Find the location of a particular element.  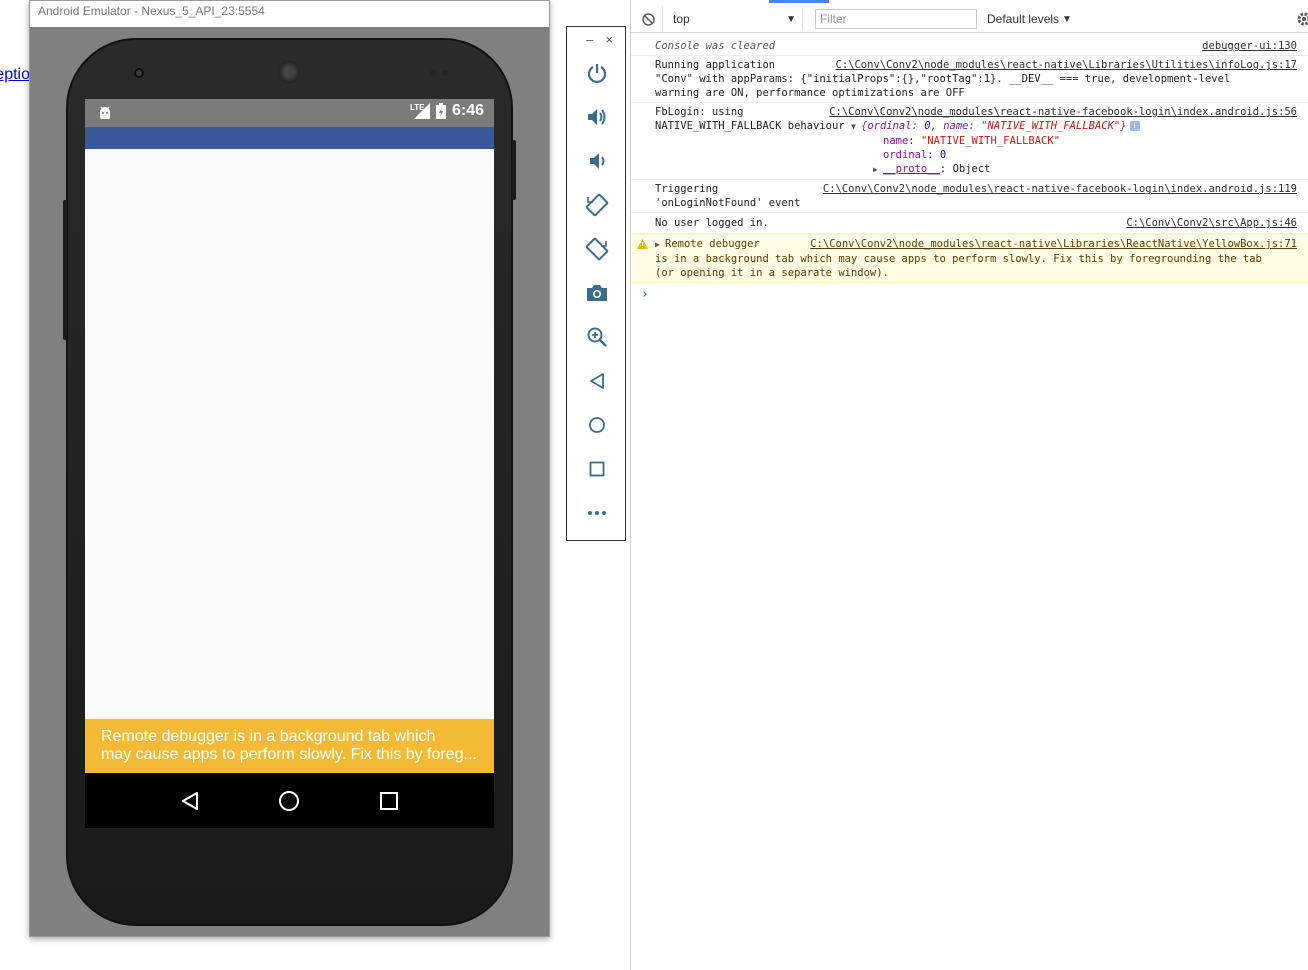

message-text: Remote debugger is located at coordinates (712, 244).